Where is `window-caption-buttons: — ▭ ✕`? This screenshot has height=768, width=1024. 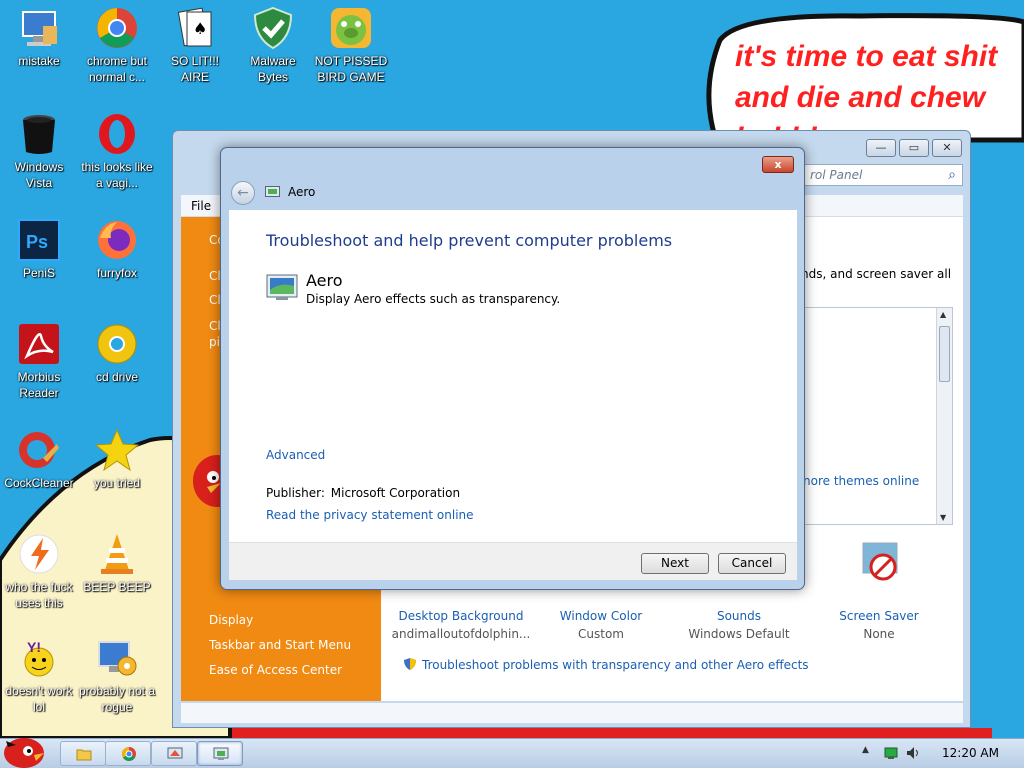
window-caption-buttons: — ▭ ✕ is located at coordinates (914, 148).